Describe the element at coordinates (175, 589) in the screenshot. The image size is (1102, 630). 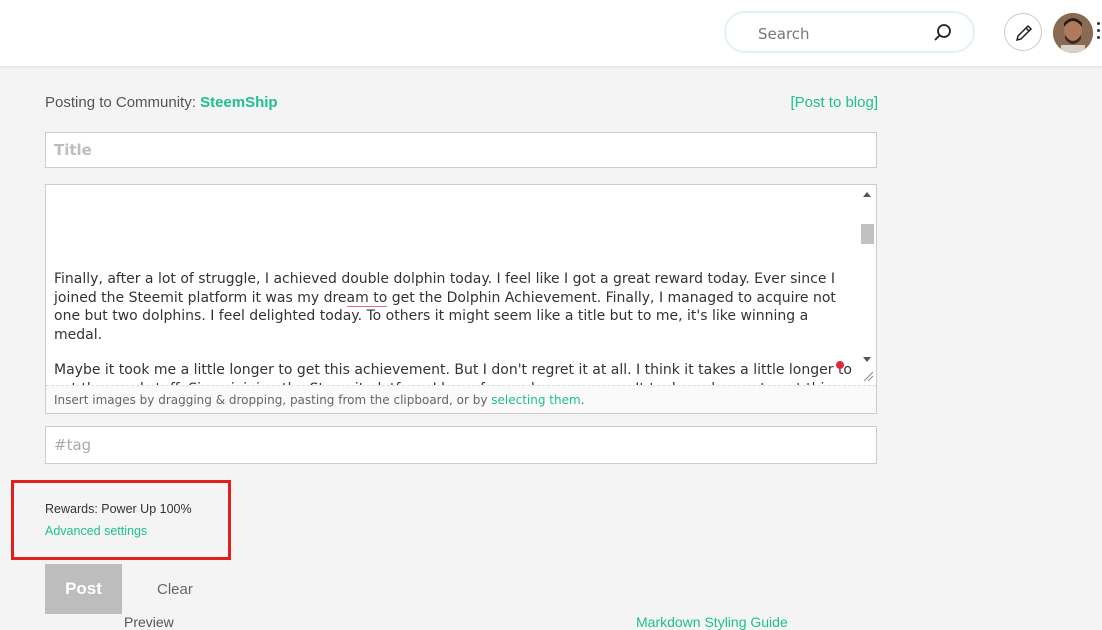
I see `clear-button: Clear` at that location.